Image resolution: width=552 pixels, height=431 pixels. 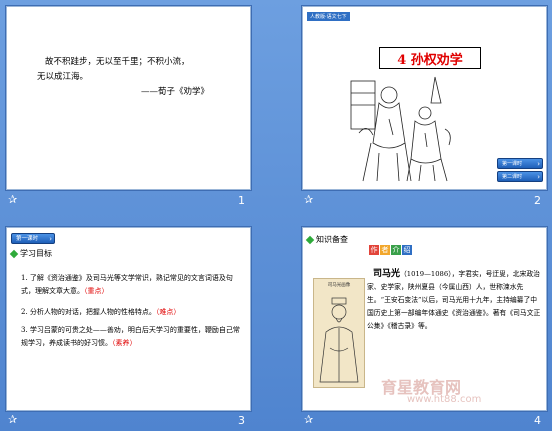 I want to click on objective-tag: （难点）, so click(x=168, y=312).